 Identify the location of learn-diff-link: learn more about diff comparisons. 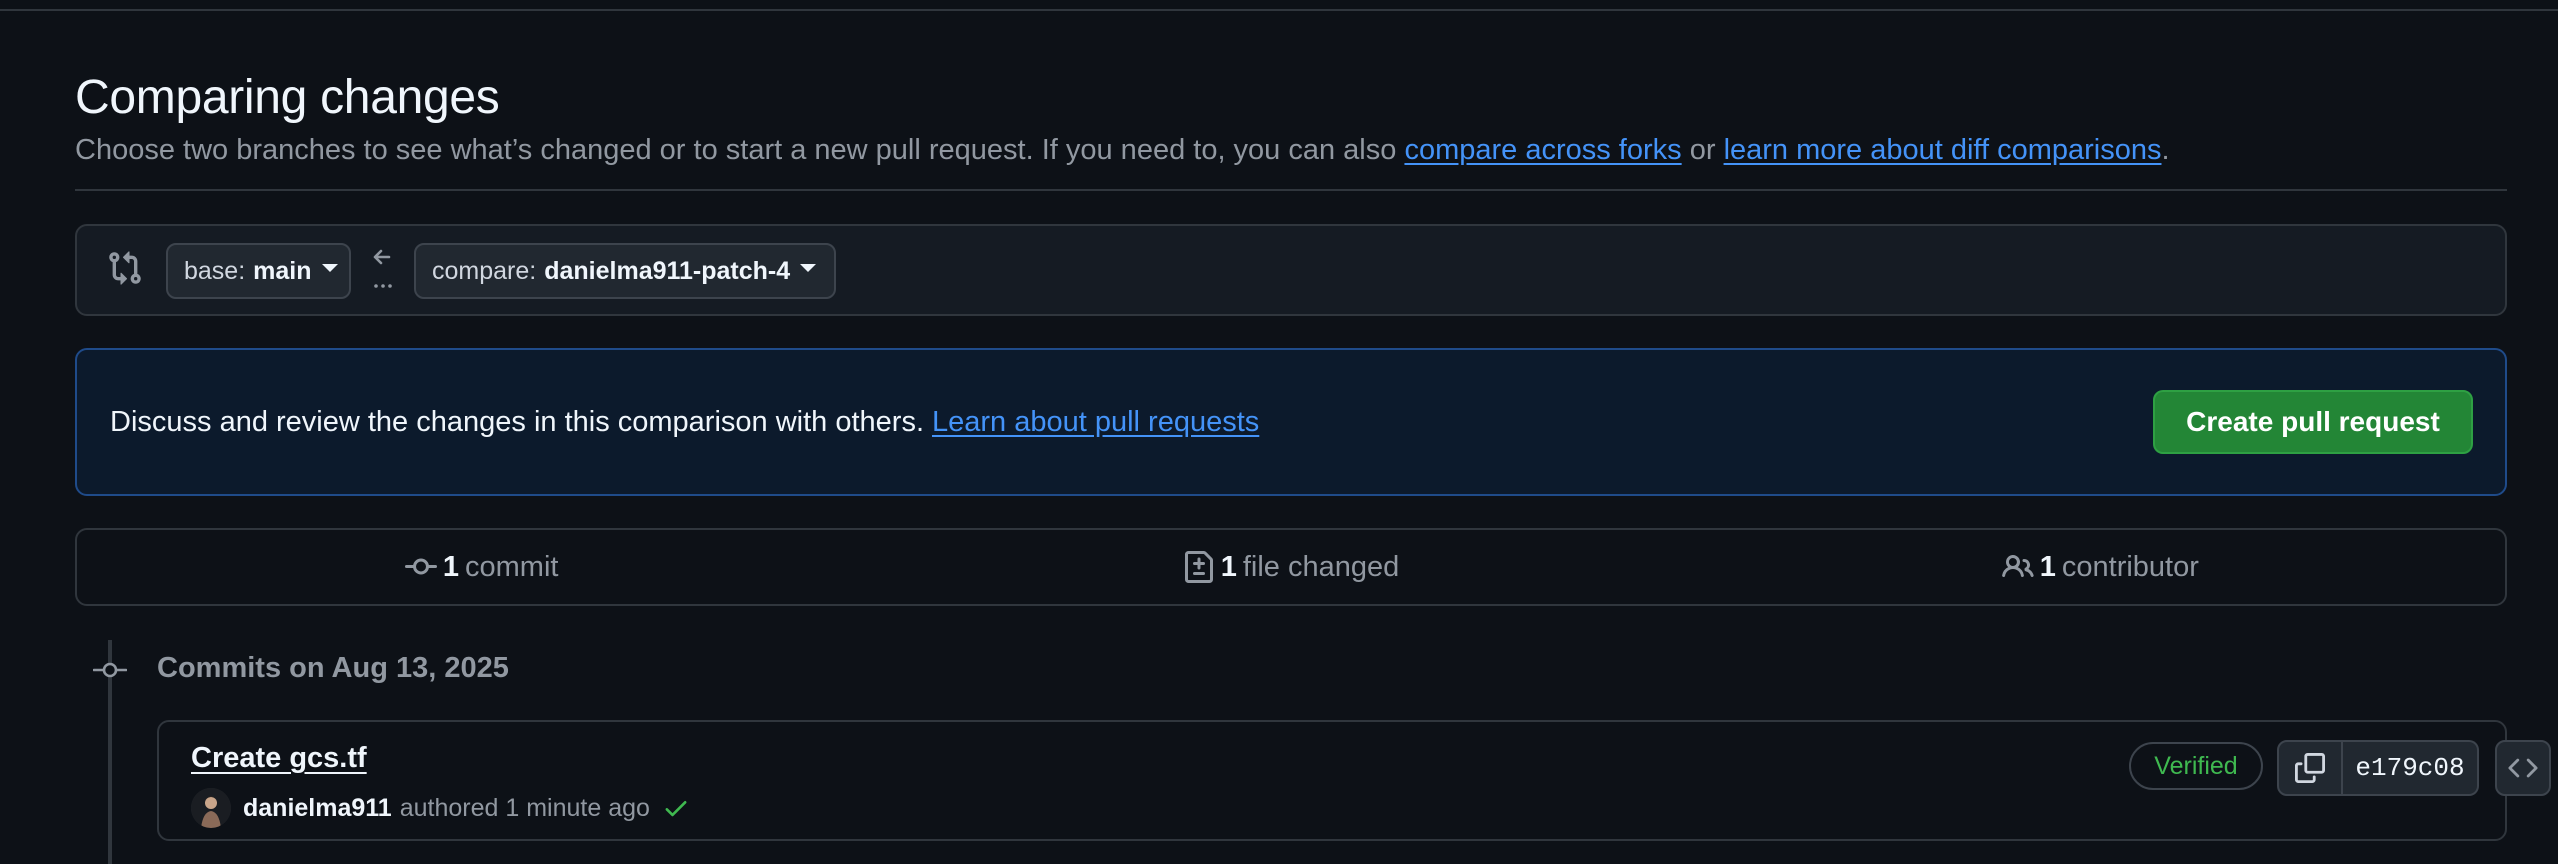
(1943, 150).